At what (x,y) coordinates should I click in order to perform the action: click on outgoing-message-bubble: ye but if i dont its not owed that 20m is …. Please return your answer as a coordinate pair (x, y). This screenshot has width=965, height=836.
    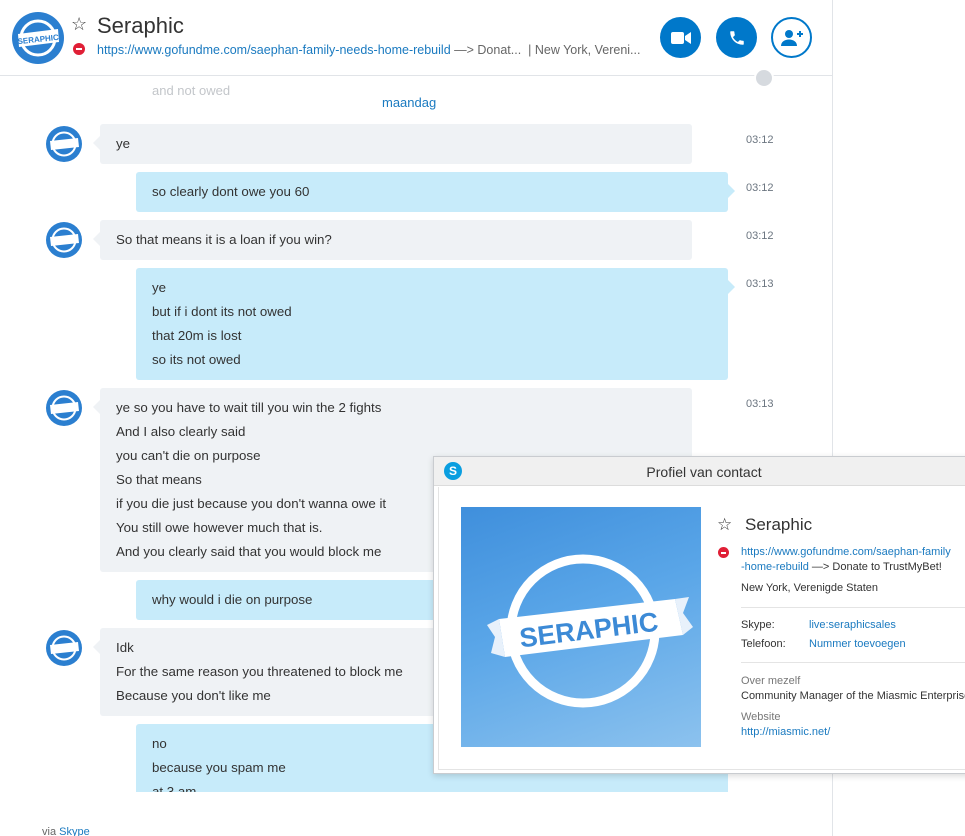
    Looking at the image, I should click on (435, 324).